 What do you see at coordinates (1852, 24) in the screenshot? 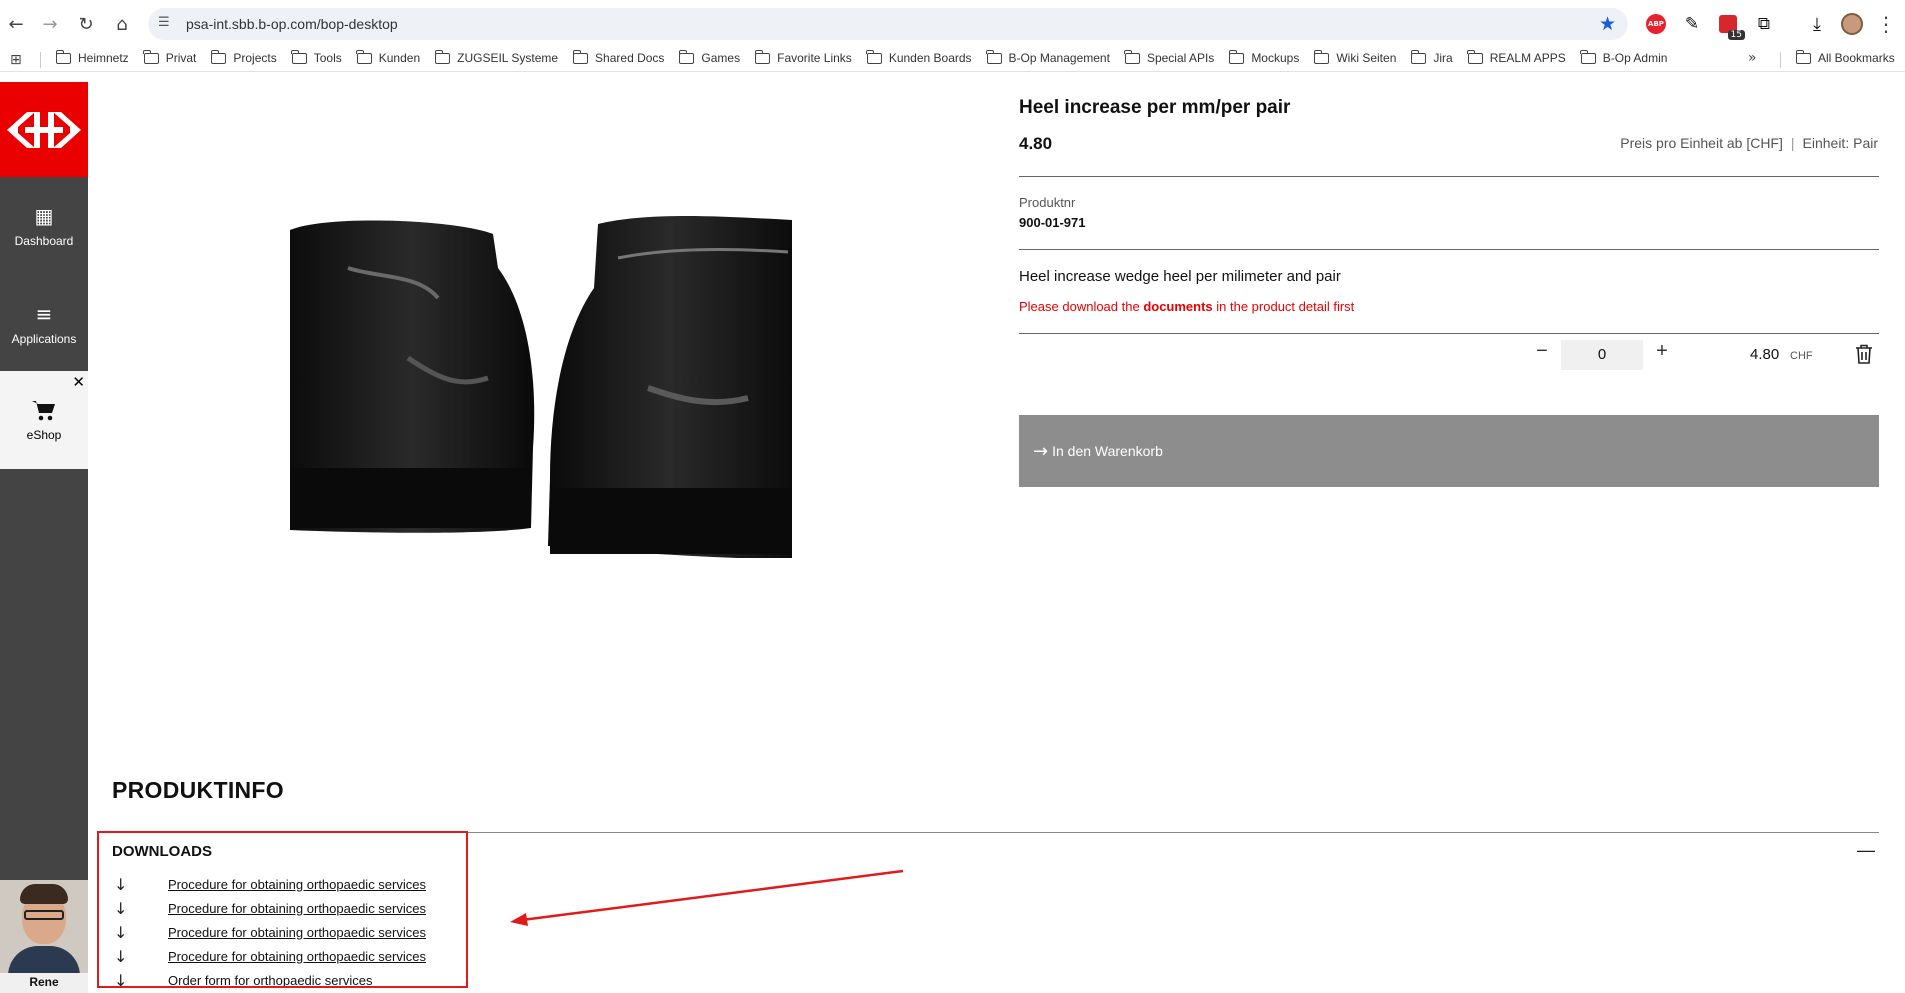
I see `profile-avatar-icon` at bounding box center [1852, 24].